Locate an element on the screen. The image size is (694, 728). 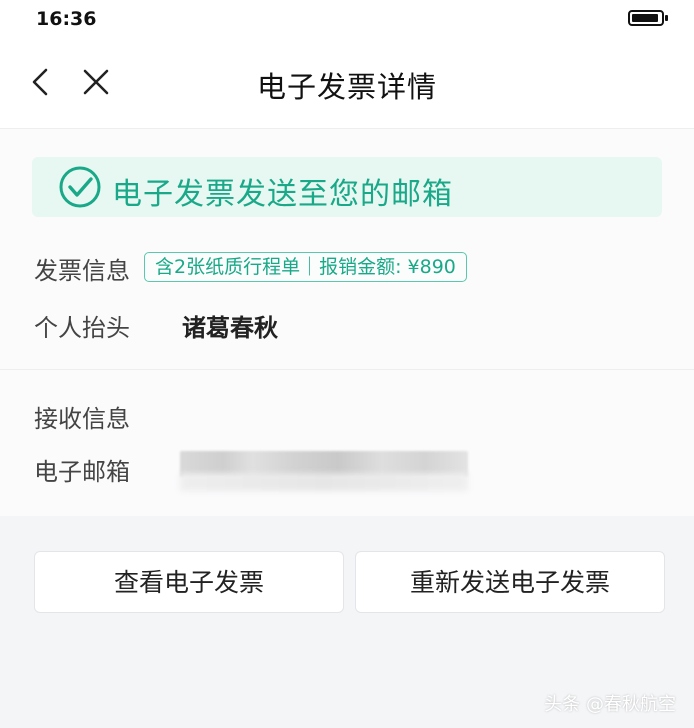
resend-invoice-button: 重新发送电子发票 is located at coordinates (510, 582).